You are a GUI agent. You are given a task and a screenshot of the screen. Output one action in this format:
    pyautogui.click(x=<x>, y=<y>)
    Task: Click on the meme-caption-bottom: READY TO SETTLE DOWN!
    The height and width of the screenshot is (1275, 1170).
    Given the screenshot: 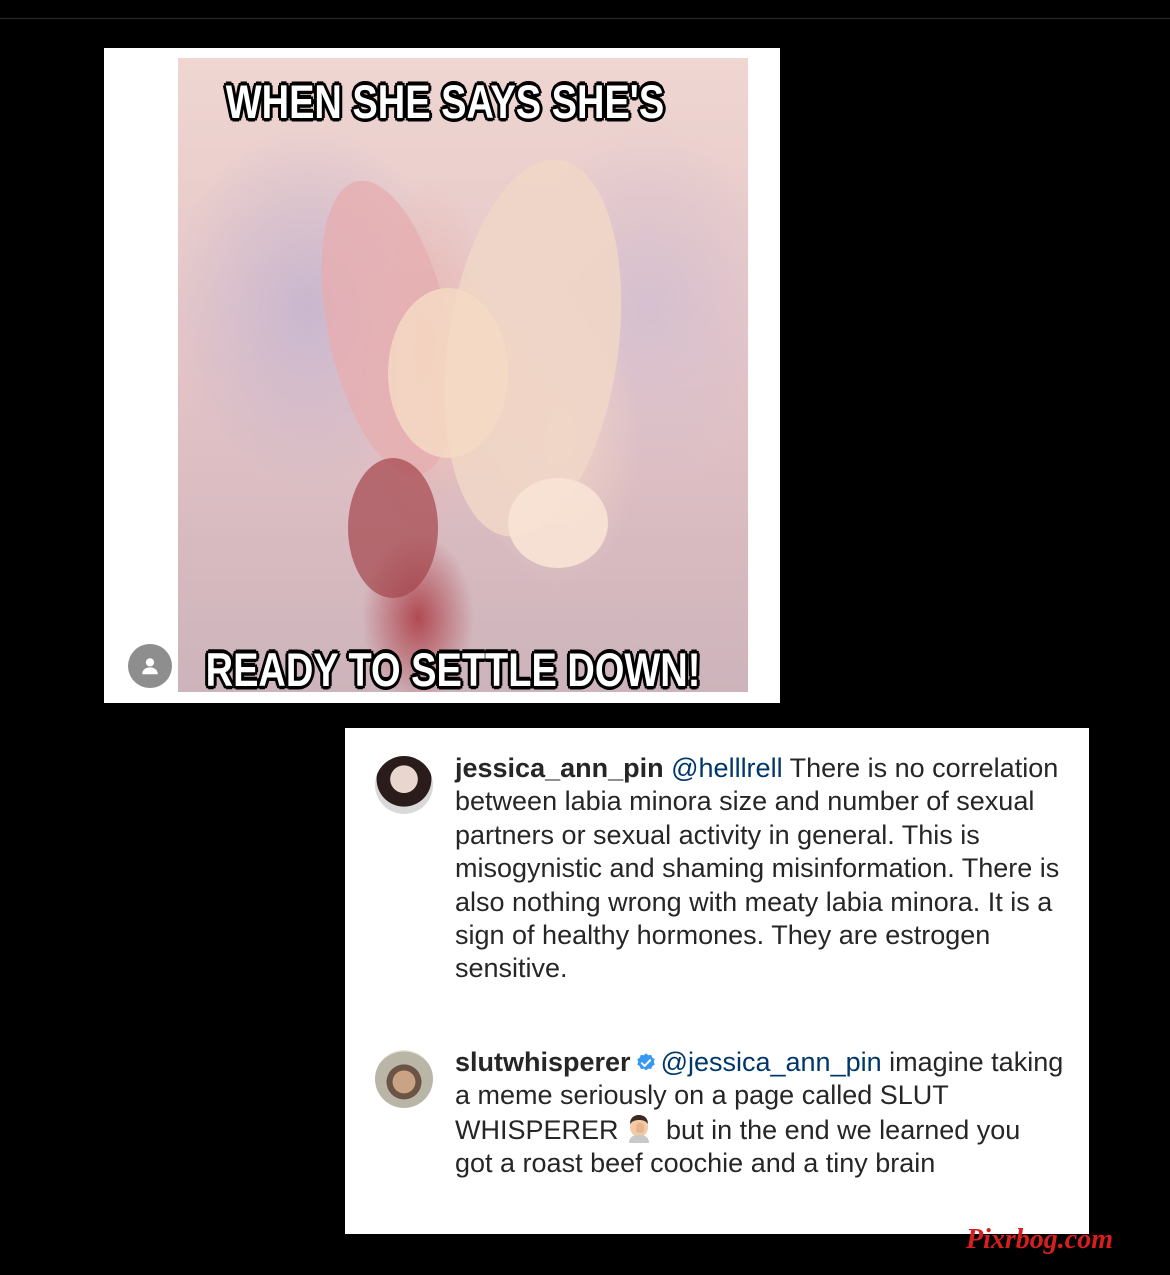 What is the action you would take?
    pyautogui.click(x=453, y=668)
    